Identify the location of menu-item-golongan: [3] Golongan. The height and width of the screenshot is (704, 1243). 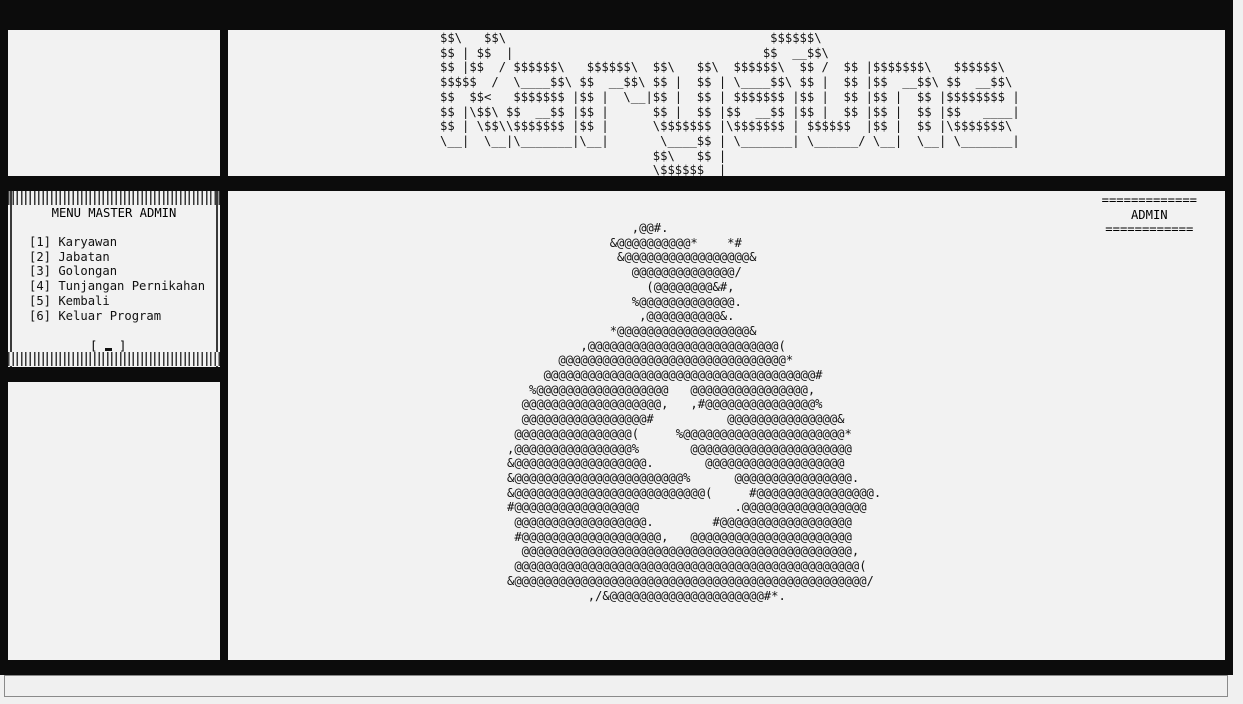
(117, 271).